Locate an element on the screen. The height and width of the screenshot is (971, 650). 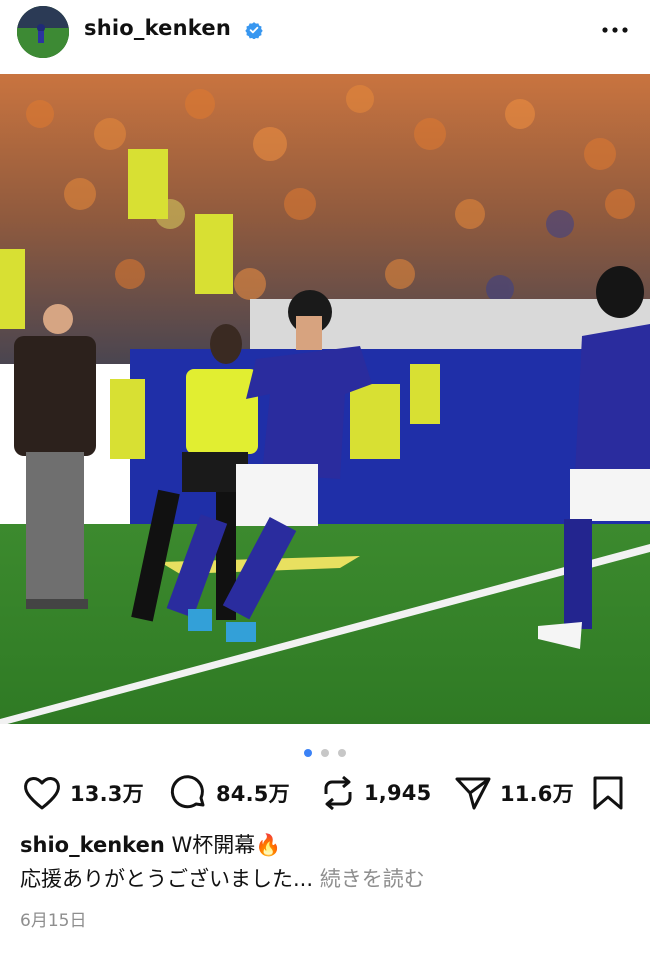
repost-button: 1,945 is located at coordinates (375, 793).